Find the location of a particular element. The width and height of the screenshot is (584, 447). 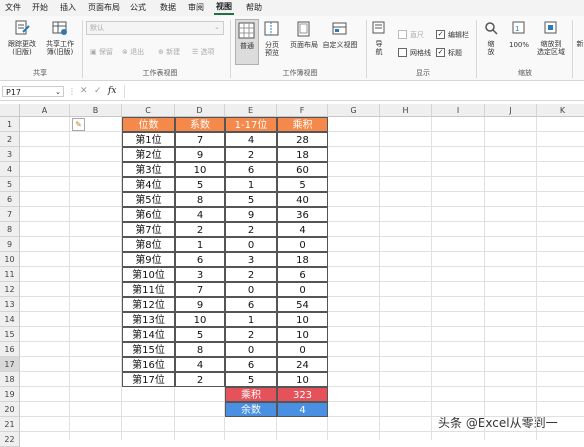

zoom-button: 缩 放 is located at coordinates (491, 48).